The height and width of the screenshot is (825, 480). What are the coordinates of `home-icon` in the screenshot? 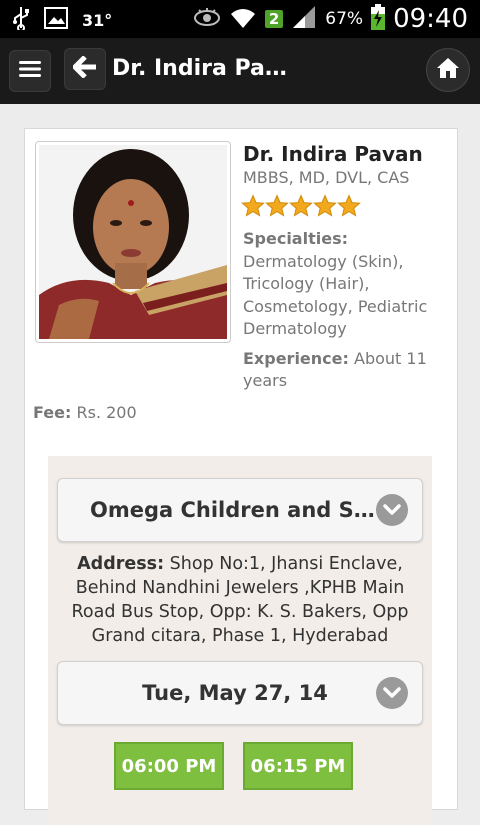 It's located at (448, 70).